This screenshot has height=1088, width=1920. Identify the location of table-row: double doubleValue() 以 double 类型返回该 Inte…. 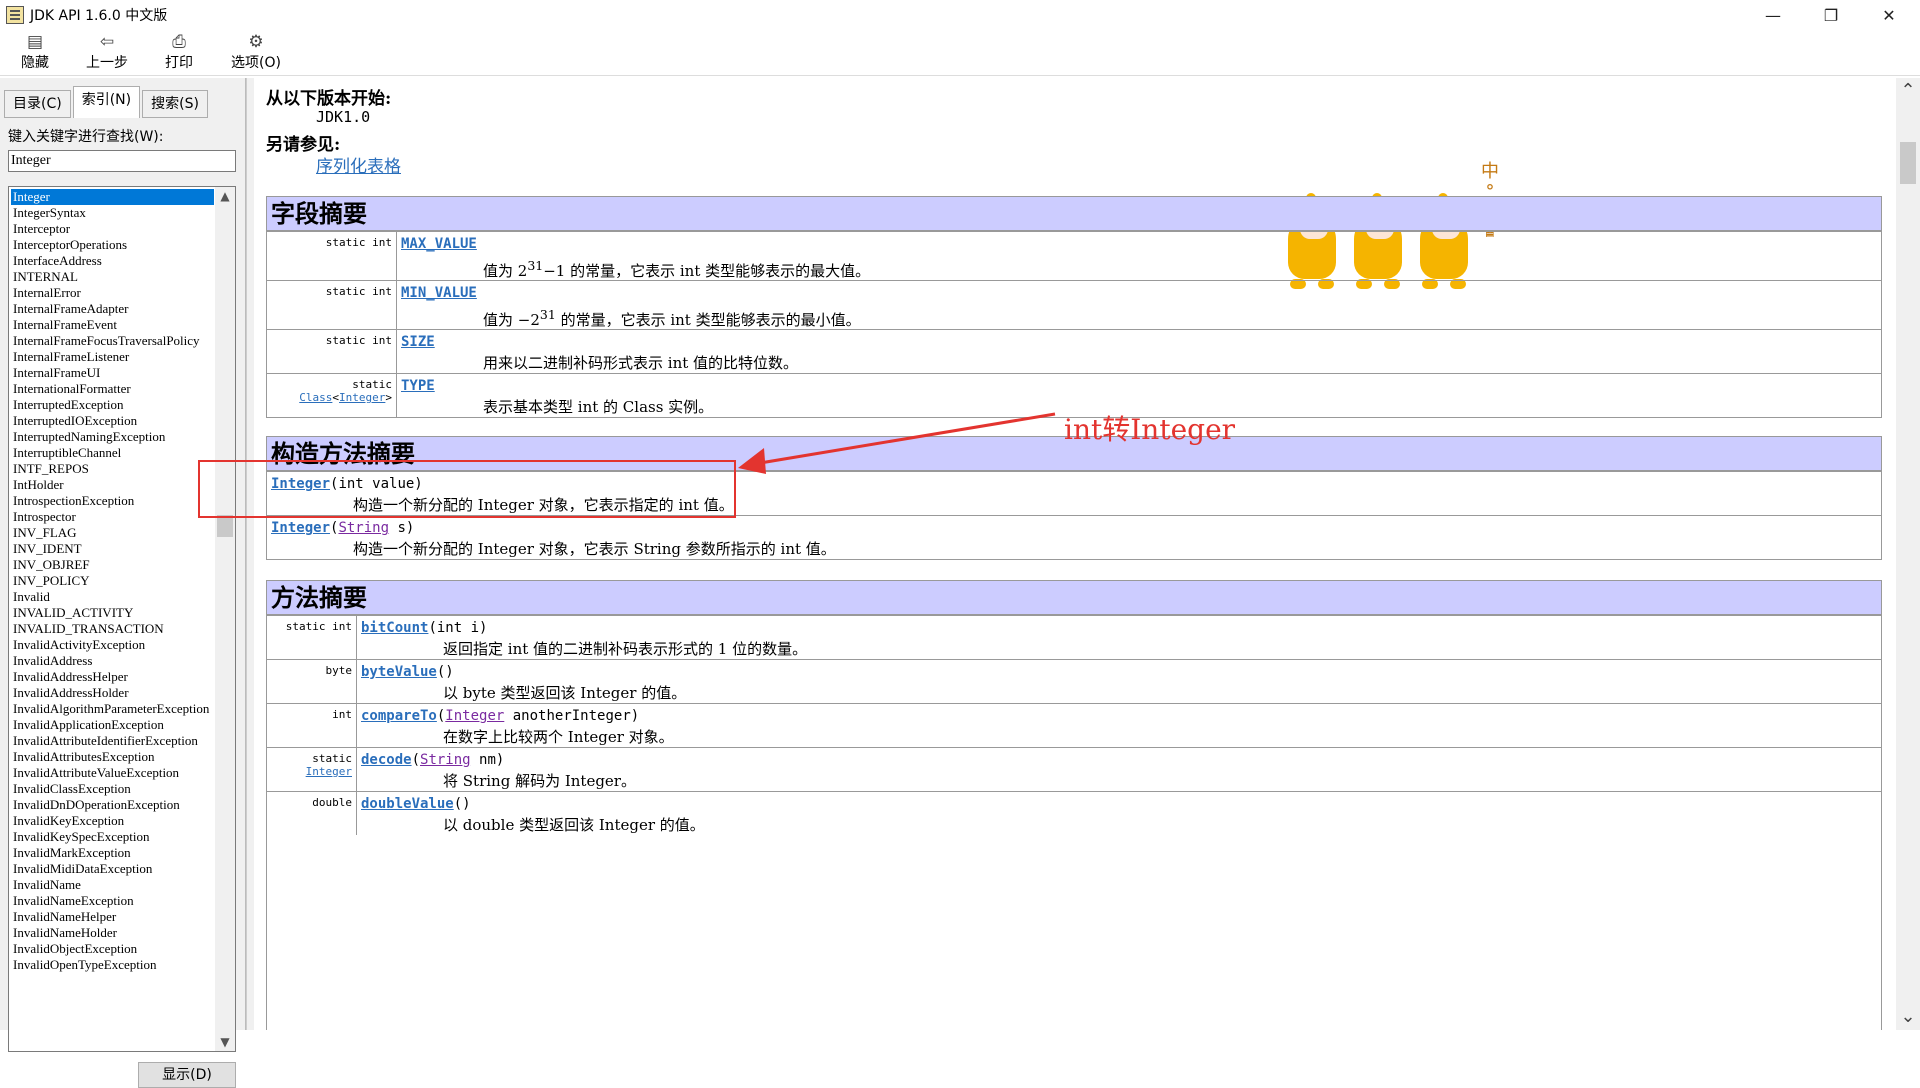
(1074, 813).